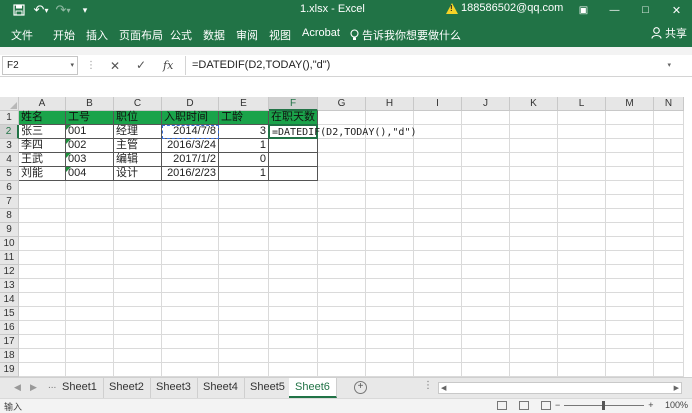 The image size is (692, 413). I want to click on cell-c9, so click(138, 230).